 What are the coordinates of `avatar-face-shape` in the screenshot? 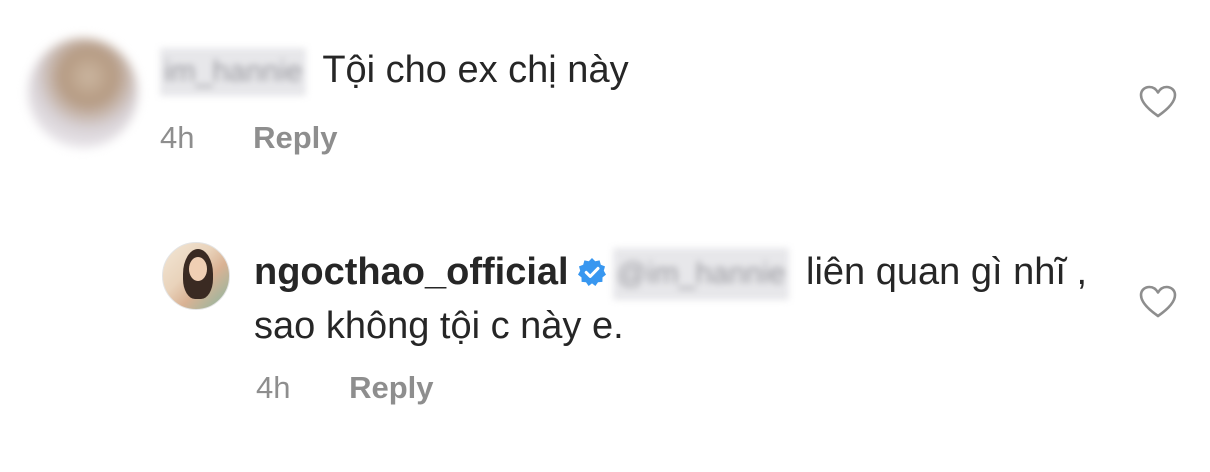 It's located at (198, 269).